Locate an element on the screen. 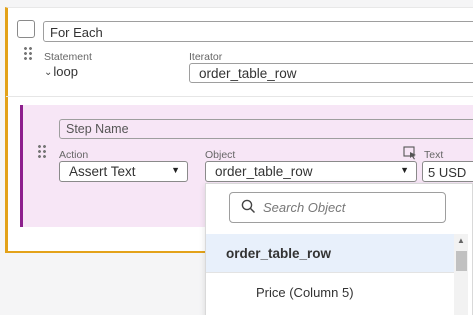 The height and width of the screenshot is (315, 473). scrollbar-thumb is located at coordinates (461, 261).